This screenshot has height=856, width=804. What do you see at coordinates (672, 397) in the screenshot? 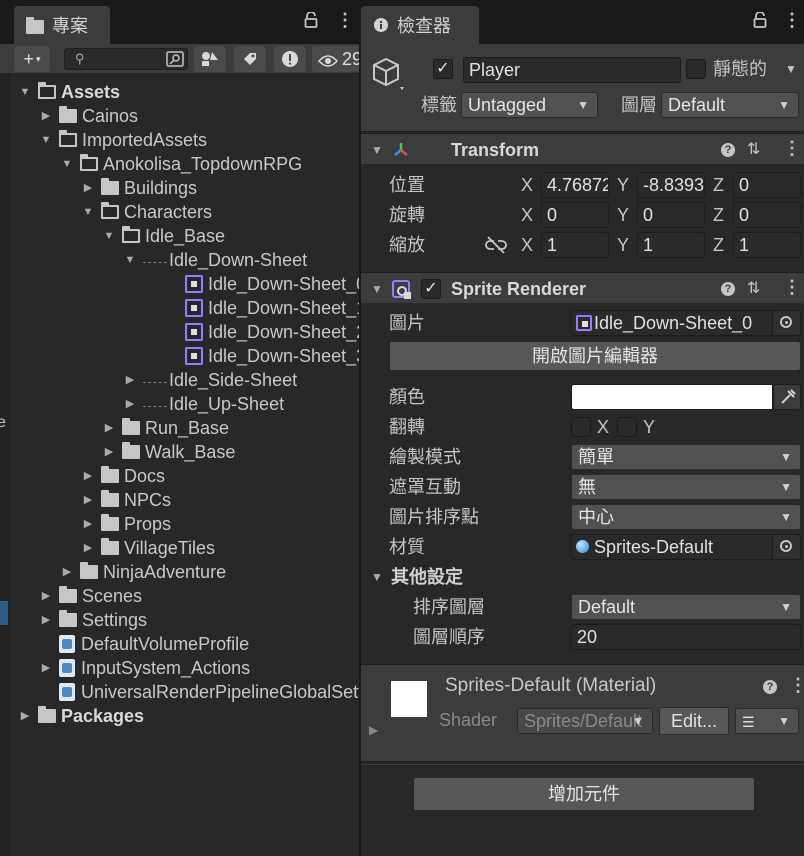
I see `color-swatch` at bounding box center [672, 397].